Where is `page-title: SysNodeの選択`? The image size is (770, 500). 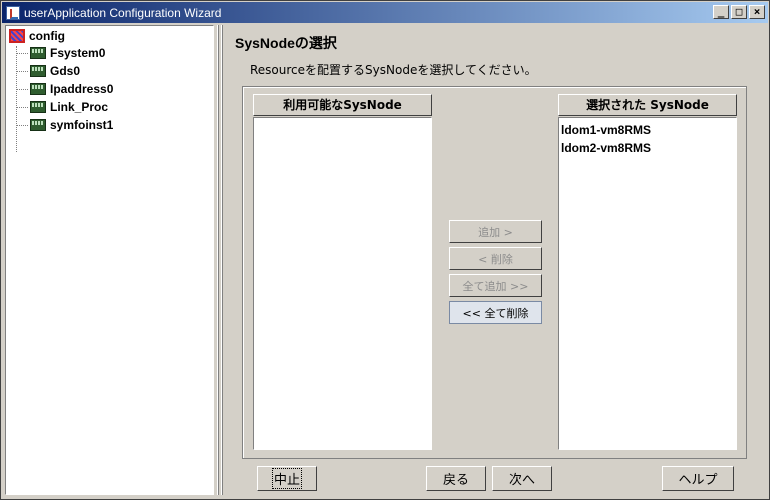 page-title: SysNodeの選択 is located at coordinates (286, 43).